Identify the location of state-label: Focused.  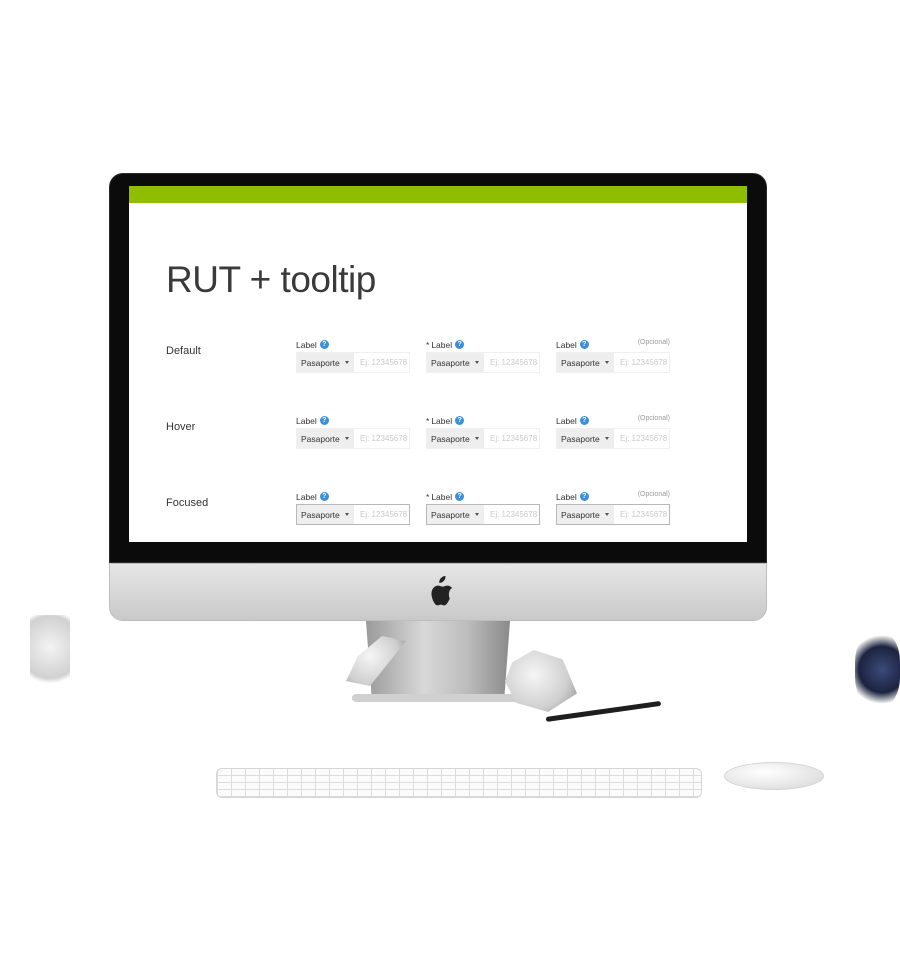
(187, 503).